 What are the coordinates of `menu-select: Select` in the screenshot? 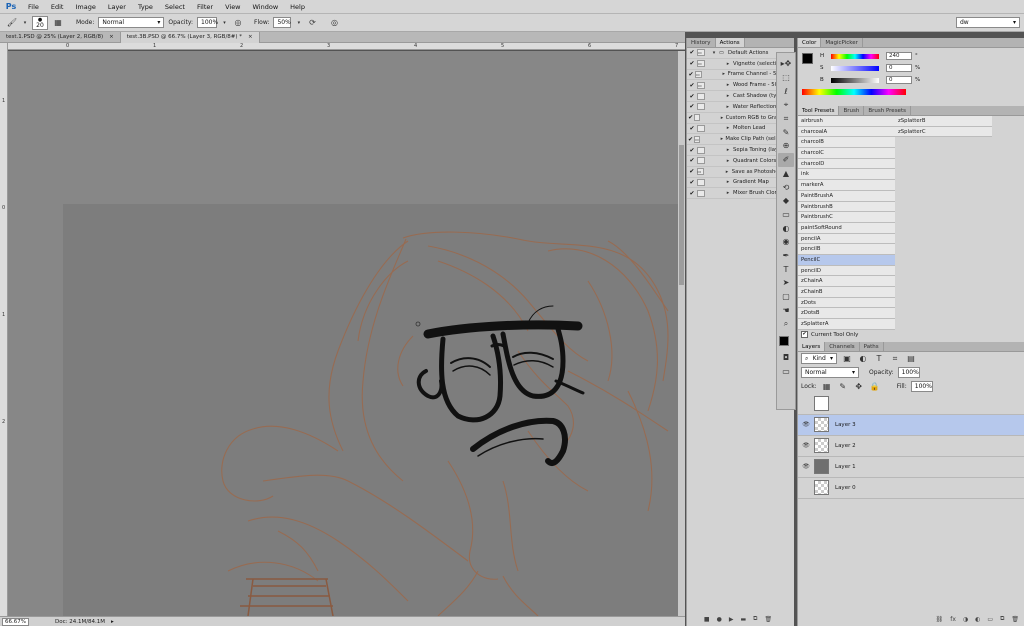 It's located at (175, 7).